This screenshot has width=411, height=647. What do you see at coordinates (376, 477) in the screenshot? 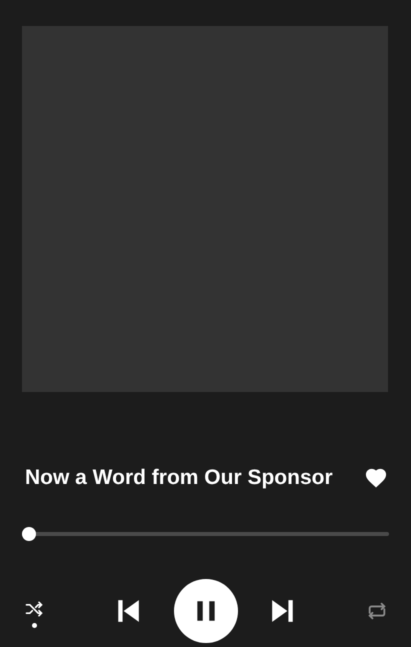
I see `heart-icon` at bounding box center [376, 477].